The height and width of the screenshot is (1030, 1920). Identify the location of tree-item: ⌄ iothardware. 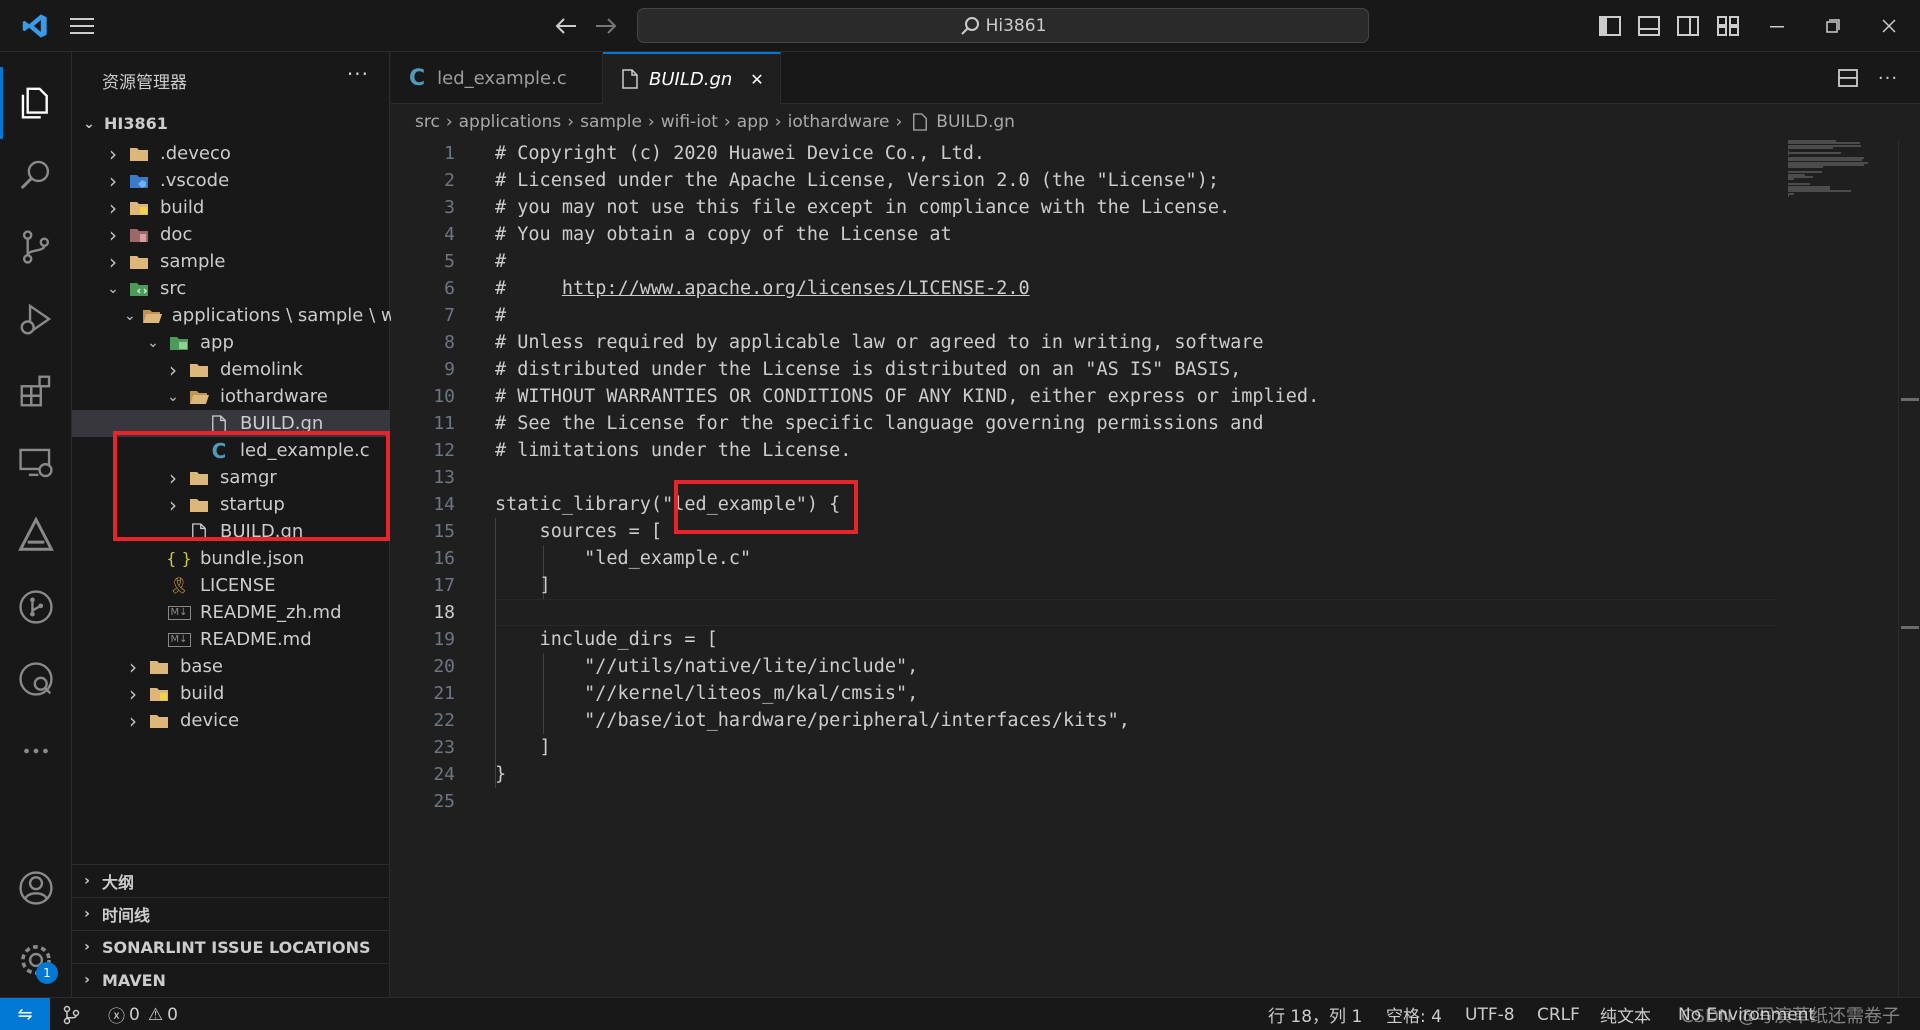
(231, 396).